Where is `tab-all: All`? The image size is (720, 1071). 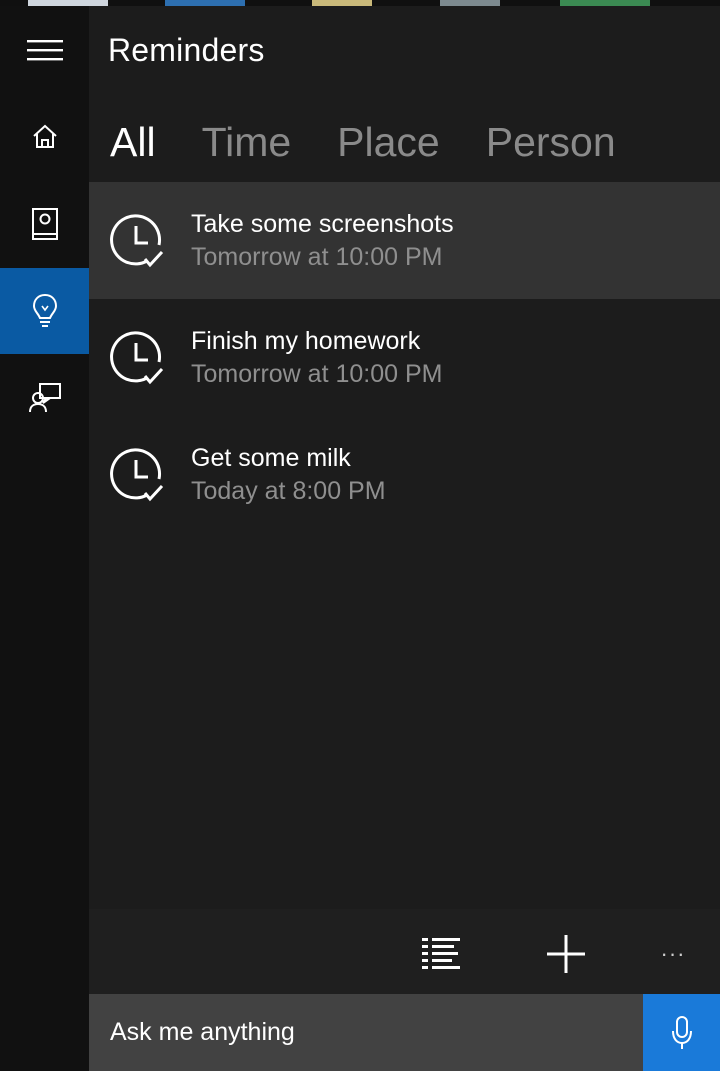
tab-all: All is located at coordinates (133, 142).